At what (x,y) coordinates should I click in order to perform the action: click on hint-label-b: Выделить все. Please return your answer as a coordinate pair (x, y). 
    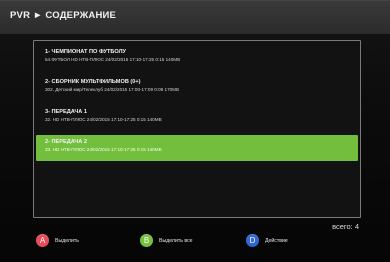
    Looking at the image, I should click on (176, 240).